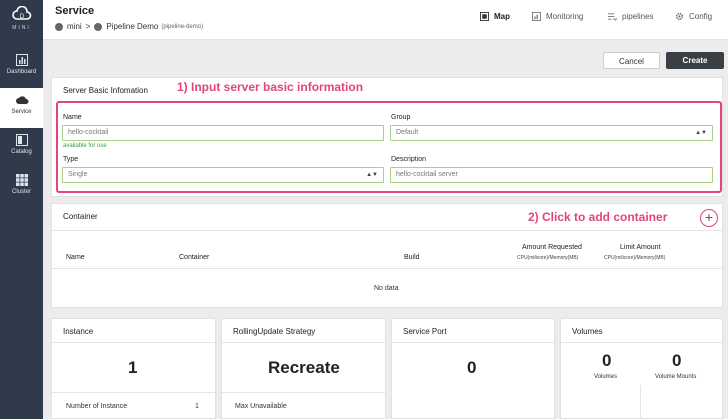  I want to click on instance-count-label: Number of Instance, so click(97, 406).